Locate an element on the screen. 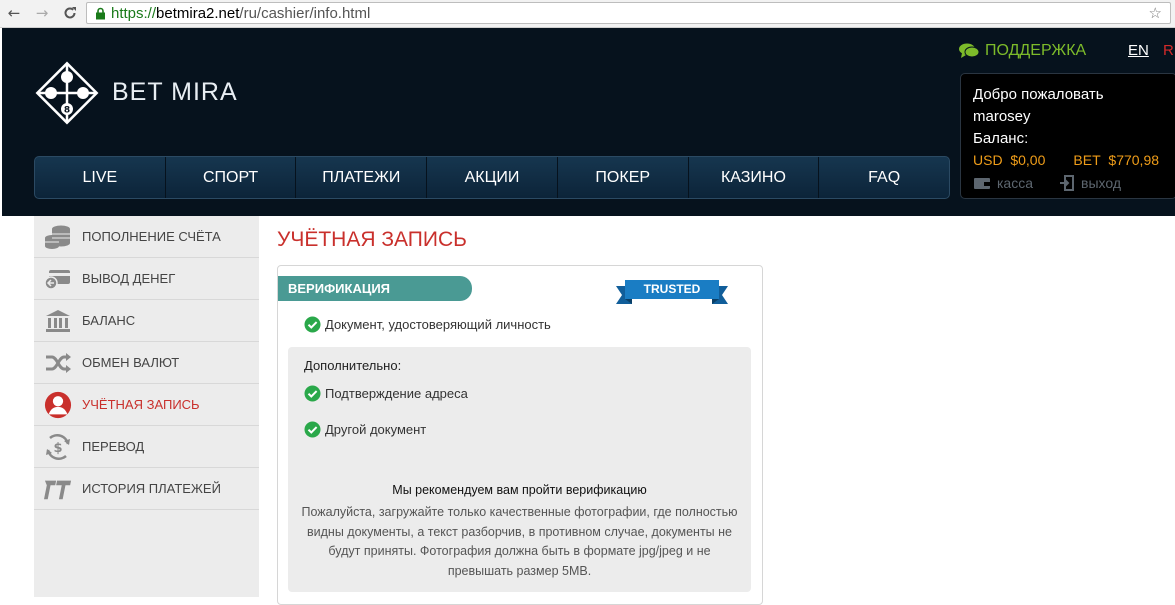  sidebar-item-history: ИСТОРИЯ ПЛАТЕЖЕЙ is located at coordinates (146, 489).